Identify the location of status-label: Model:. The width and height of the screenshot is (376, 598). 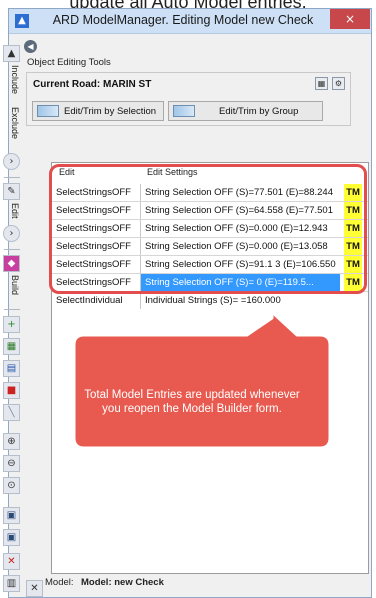
(59, 582).